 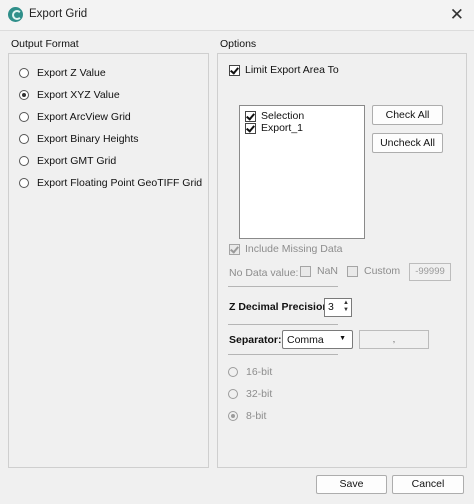 I want to click on radio-export-xyz-value: Export XYZ Value, so click(x=69, y=95).